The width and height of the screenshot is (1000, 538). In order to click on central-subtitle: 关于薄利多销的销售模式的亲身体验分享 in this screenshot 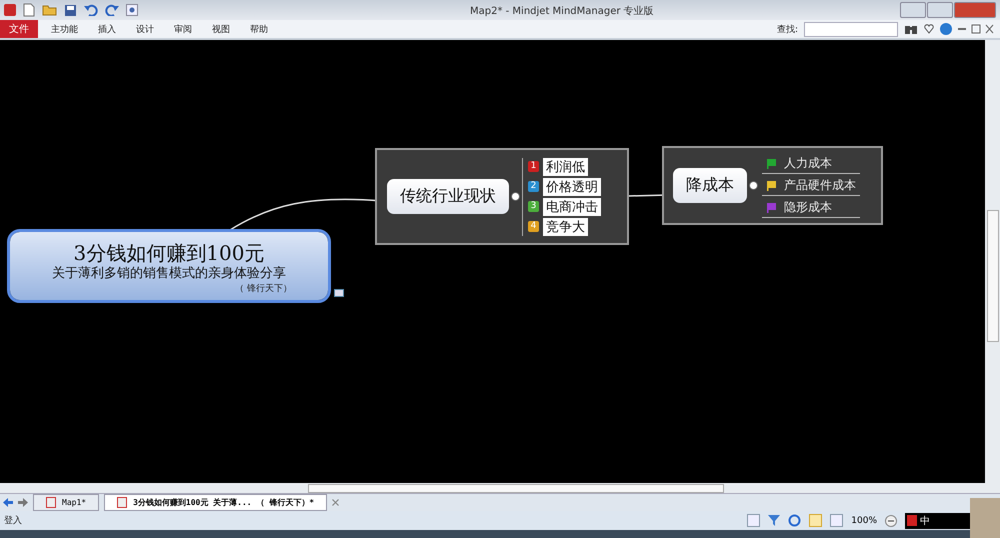, I will do `click(169, 273)`.